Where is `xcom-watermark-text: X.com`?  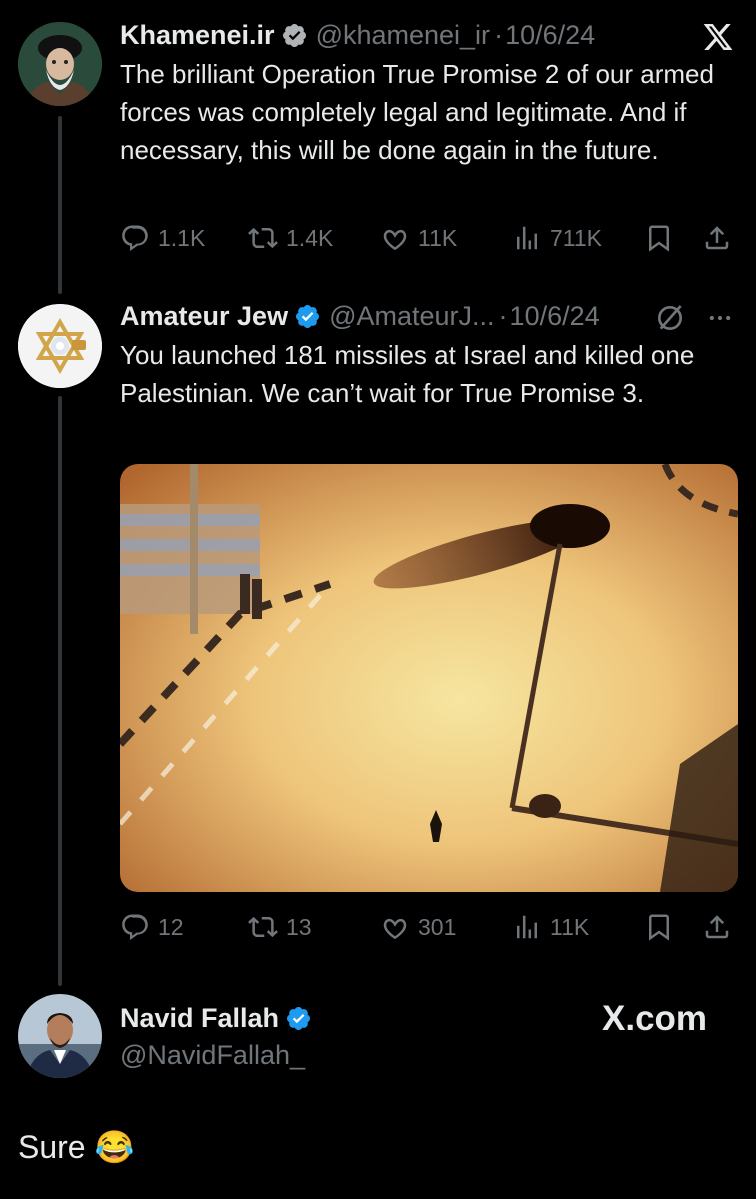 xcom-watermark-text: X.com is located at coordinates (655, 1018).